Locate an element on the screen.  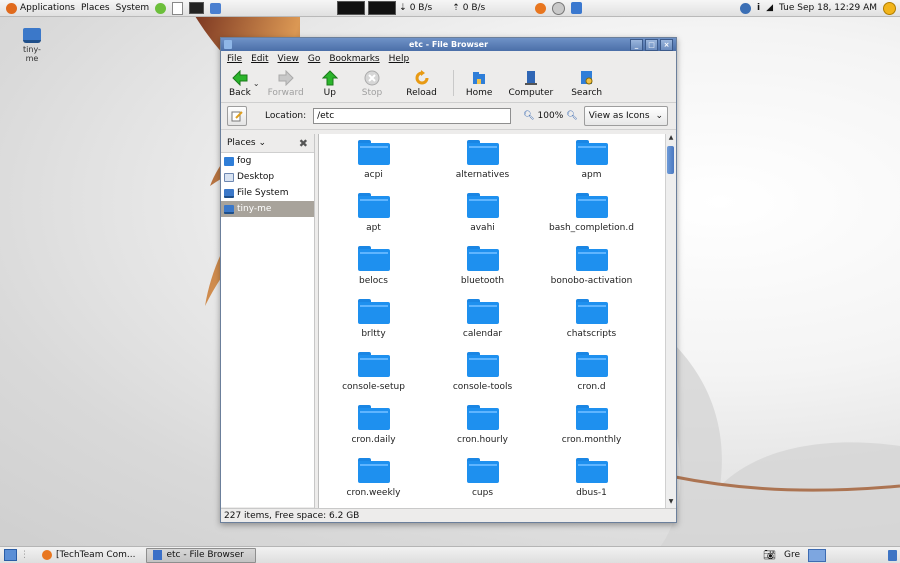
folder-item: chatscripts is located at coordinates (591, 319).